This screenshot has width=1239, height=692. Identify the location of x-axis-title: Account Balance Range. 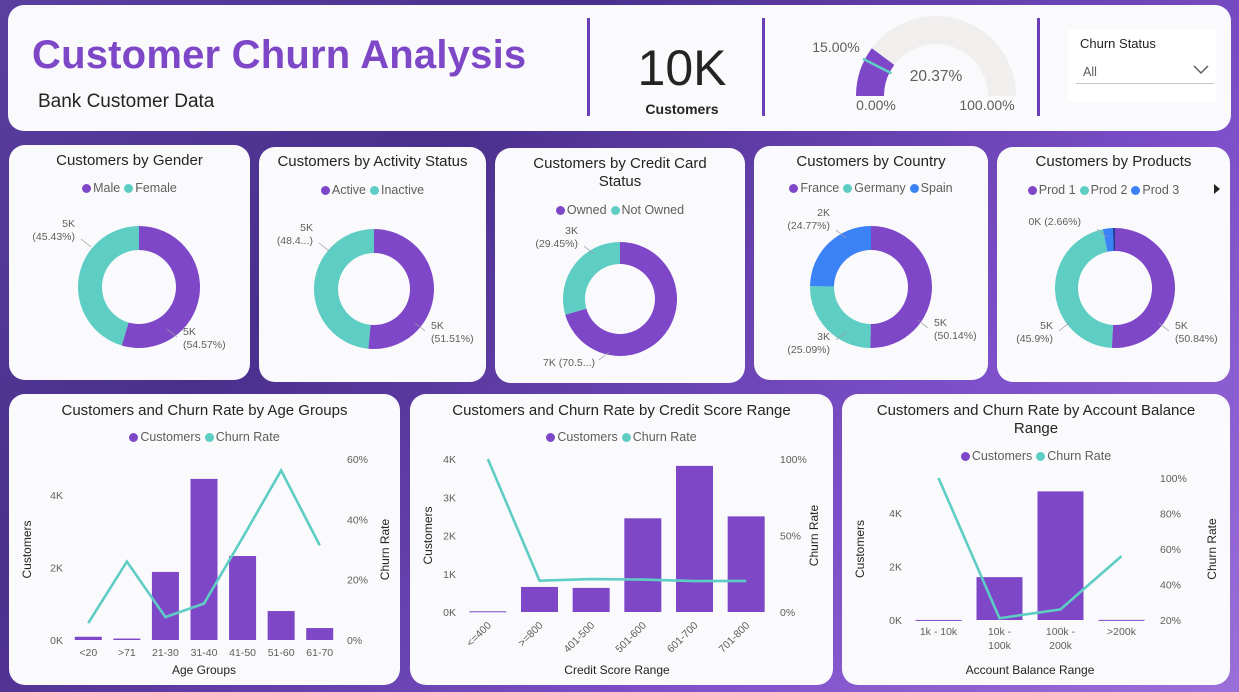
(1030, 670).